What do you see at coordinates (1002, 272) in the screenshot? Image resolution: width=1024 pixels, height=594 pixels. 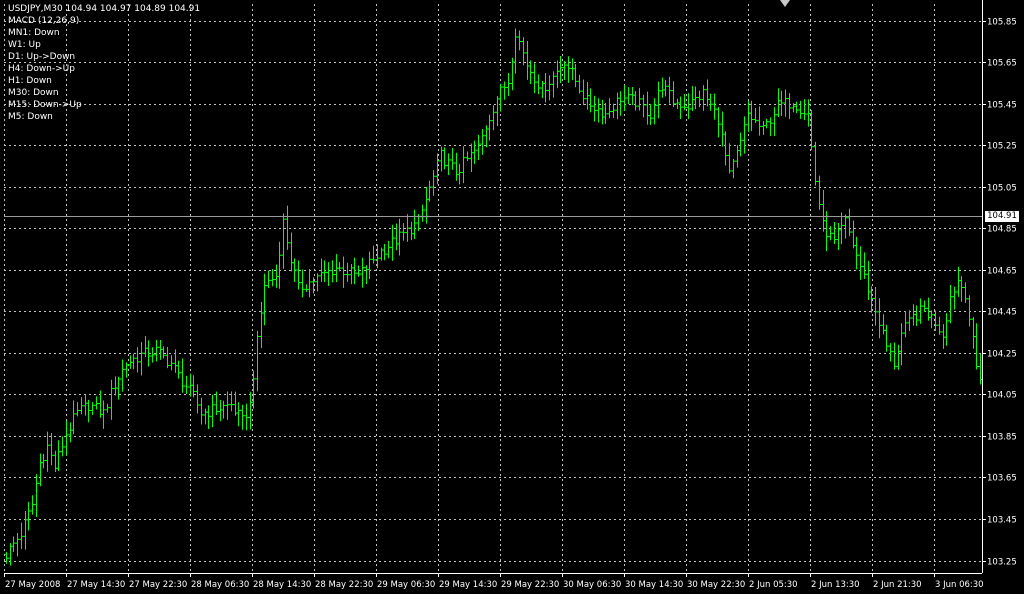 I see `y-tick-label: 104.65` at bounding box center [1002, 272].